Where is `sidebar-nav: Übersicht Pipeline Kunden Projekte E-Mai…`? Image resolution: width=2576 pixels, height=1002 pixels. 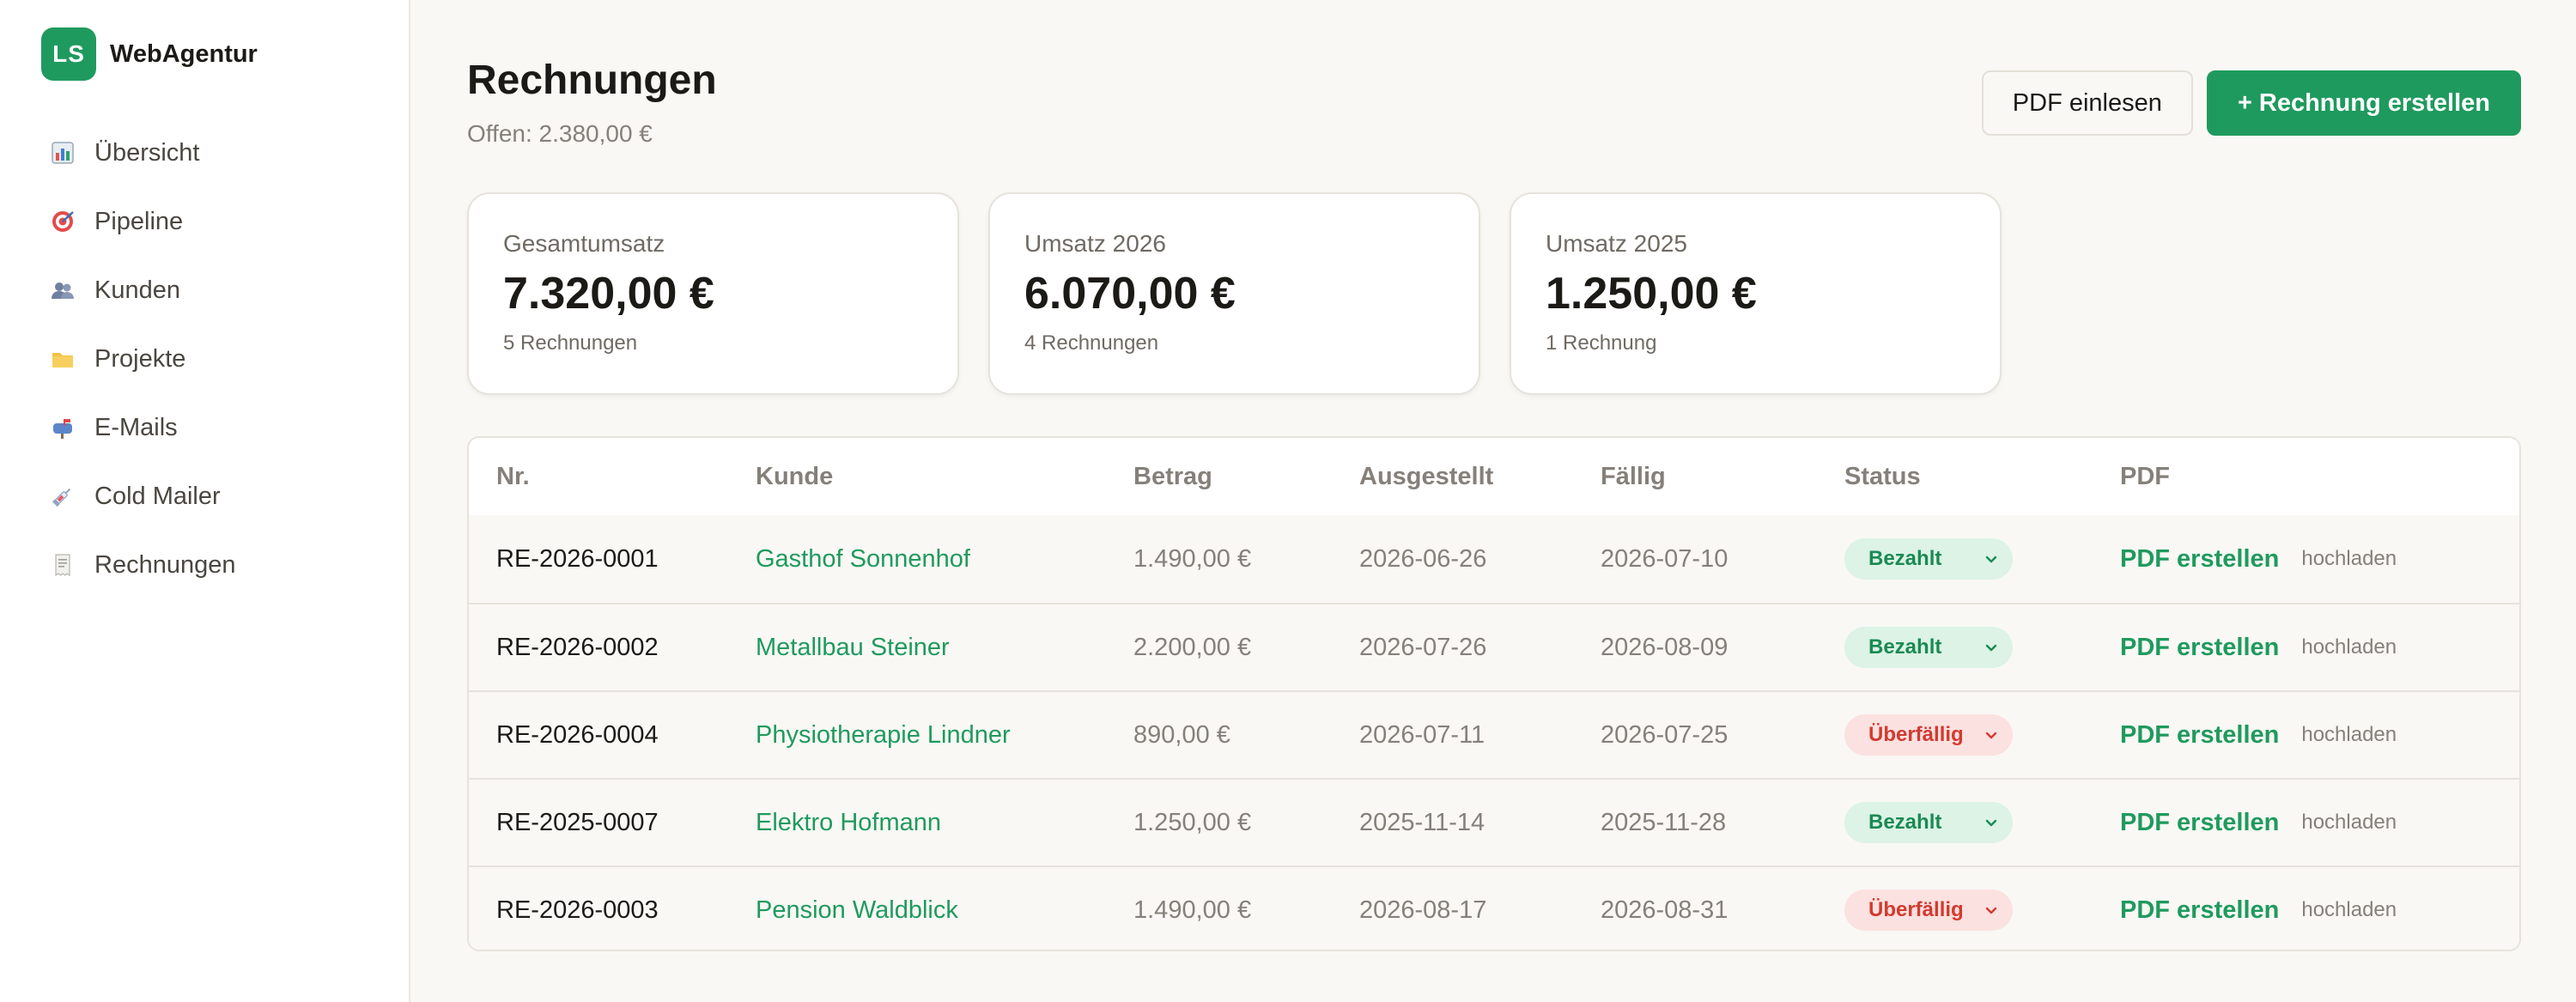
sidebar-nav: Übersicht Pipeline Kunden Projekte E-Mai… is located at coordinates (204, 358).